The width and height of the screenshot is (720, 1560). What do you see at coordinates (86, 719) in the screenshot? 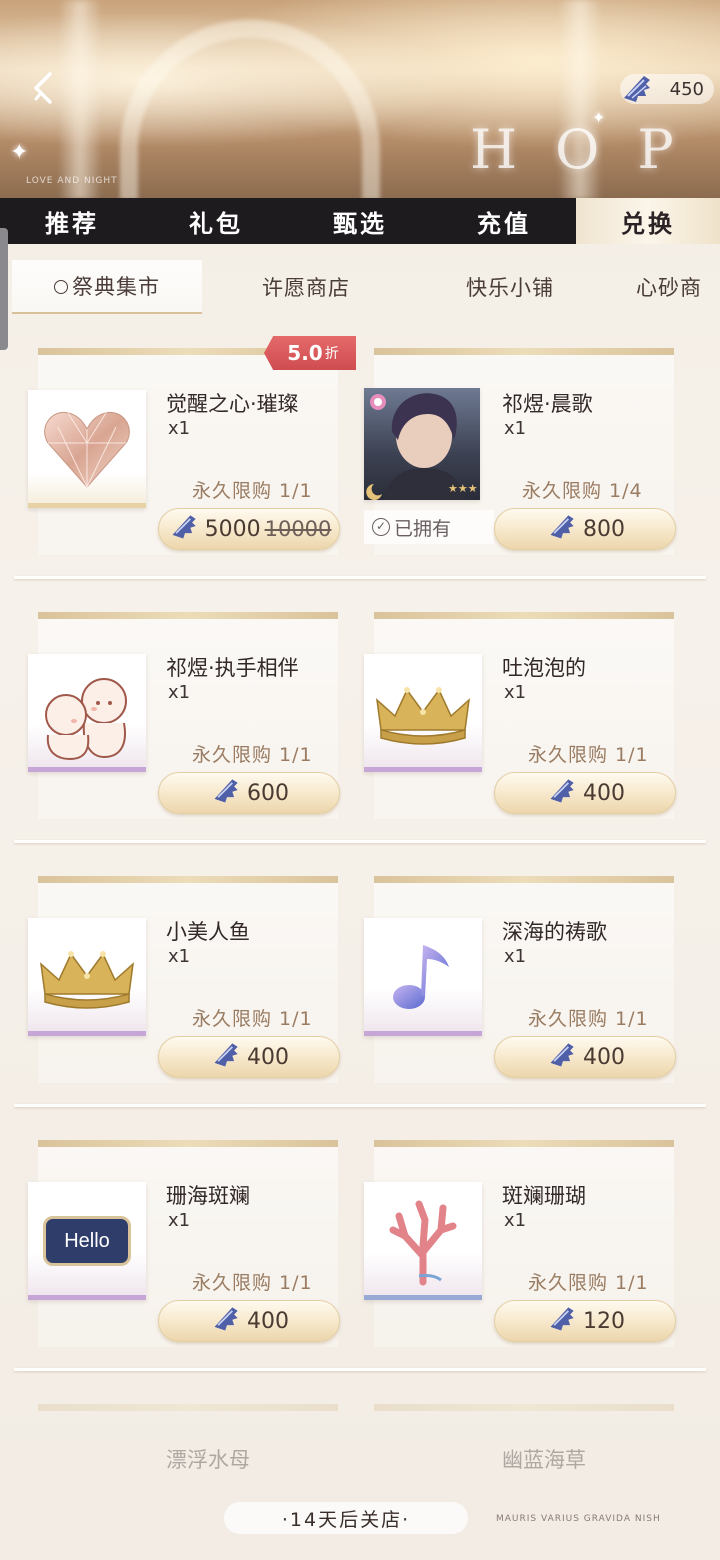
I see `chibi-couple-icon` at bounding box center [86, 719].